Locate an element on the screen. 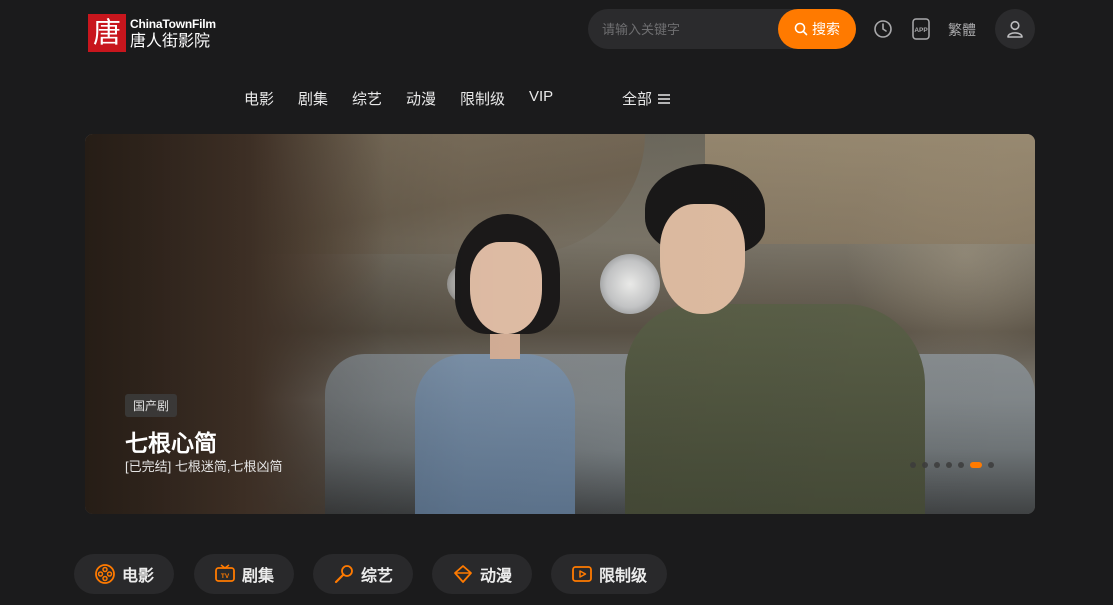 This screenshot has width=1113, height=605. microphone-icon is located at coordinates (343, 574).